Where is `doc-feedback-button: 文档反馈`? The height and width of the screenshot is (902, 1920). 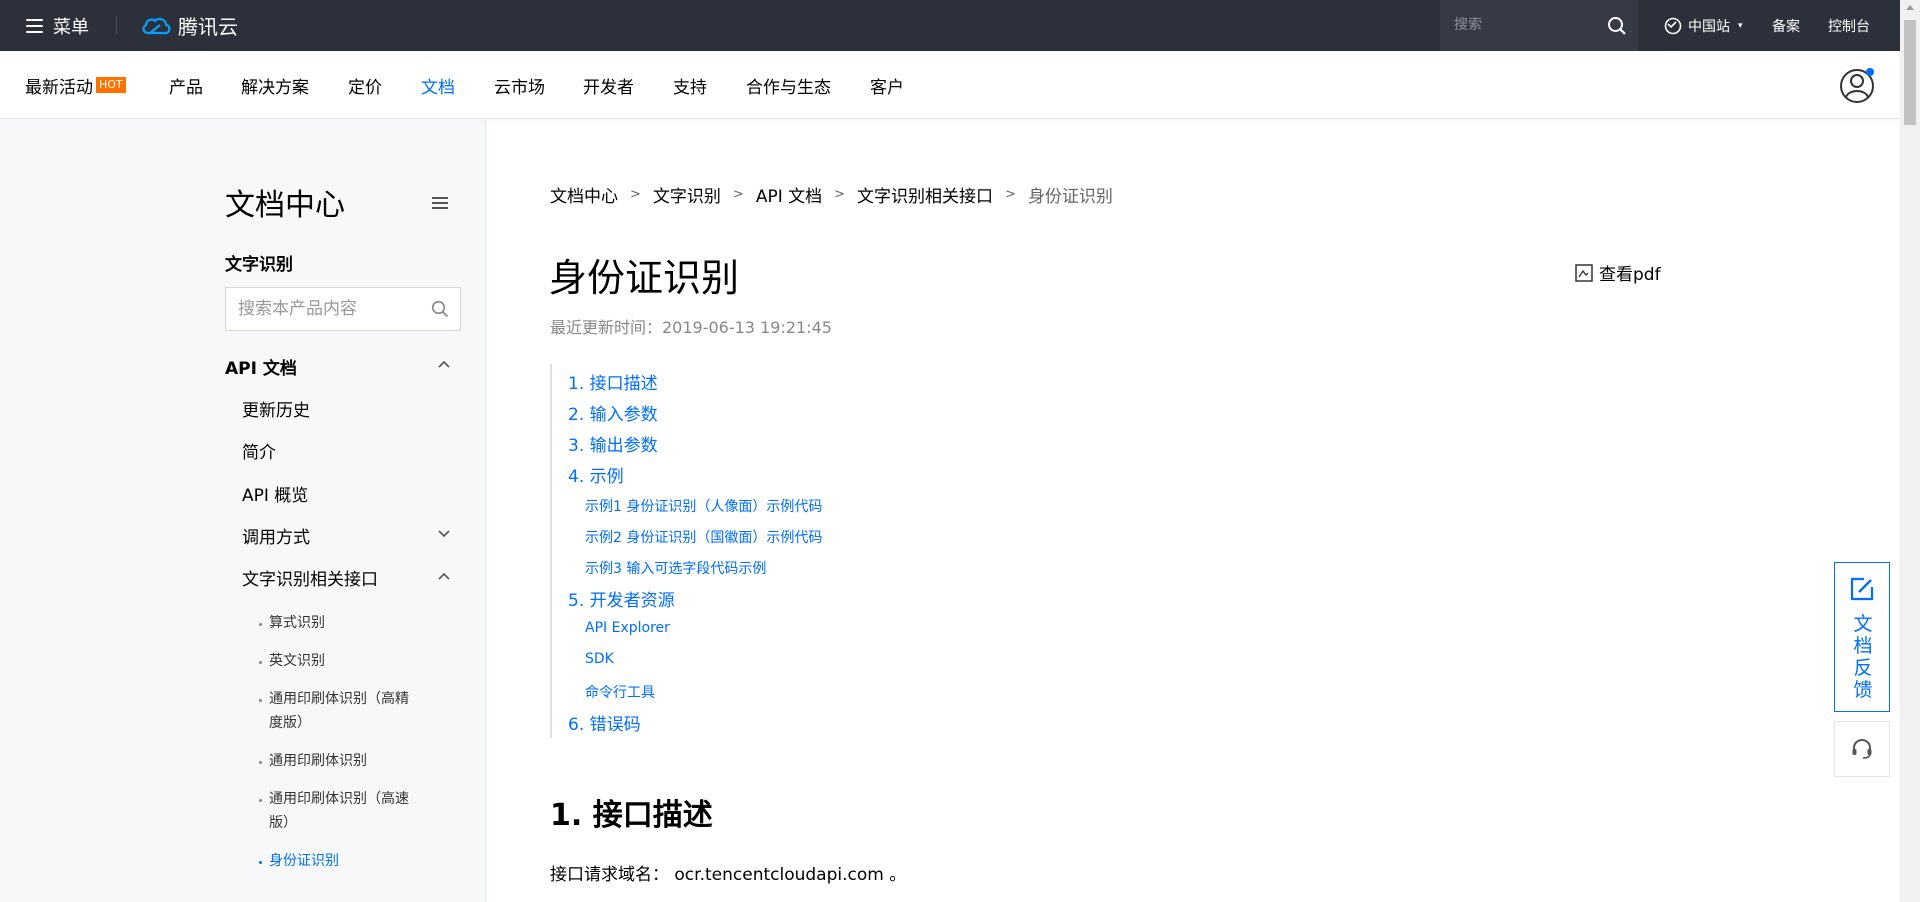
doc-feedback-button: 文档反馈 is located at coordinates (1862, 637).